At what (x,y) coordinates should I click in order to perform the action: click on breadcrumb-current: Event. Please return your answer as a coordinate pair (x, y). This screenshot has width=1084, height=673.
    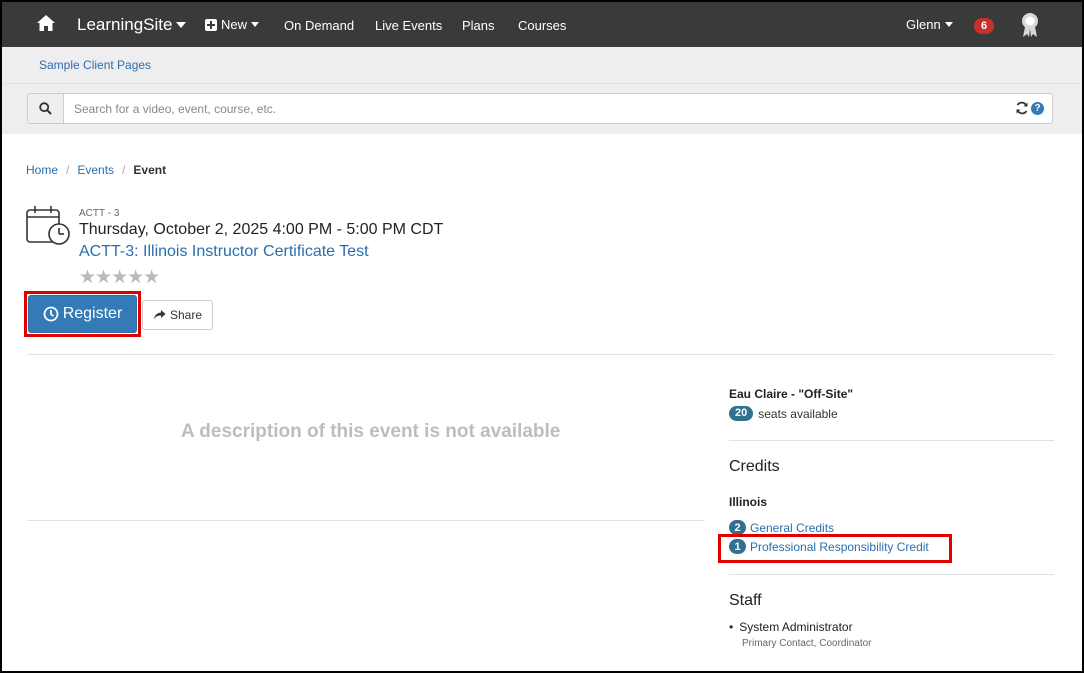
    Looking at the image, I should click on (150, 170).